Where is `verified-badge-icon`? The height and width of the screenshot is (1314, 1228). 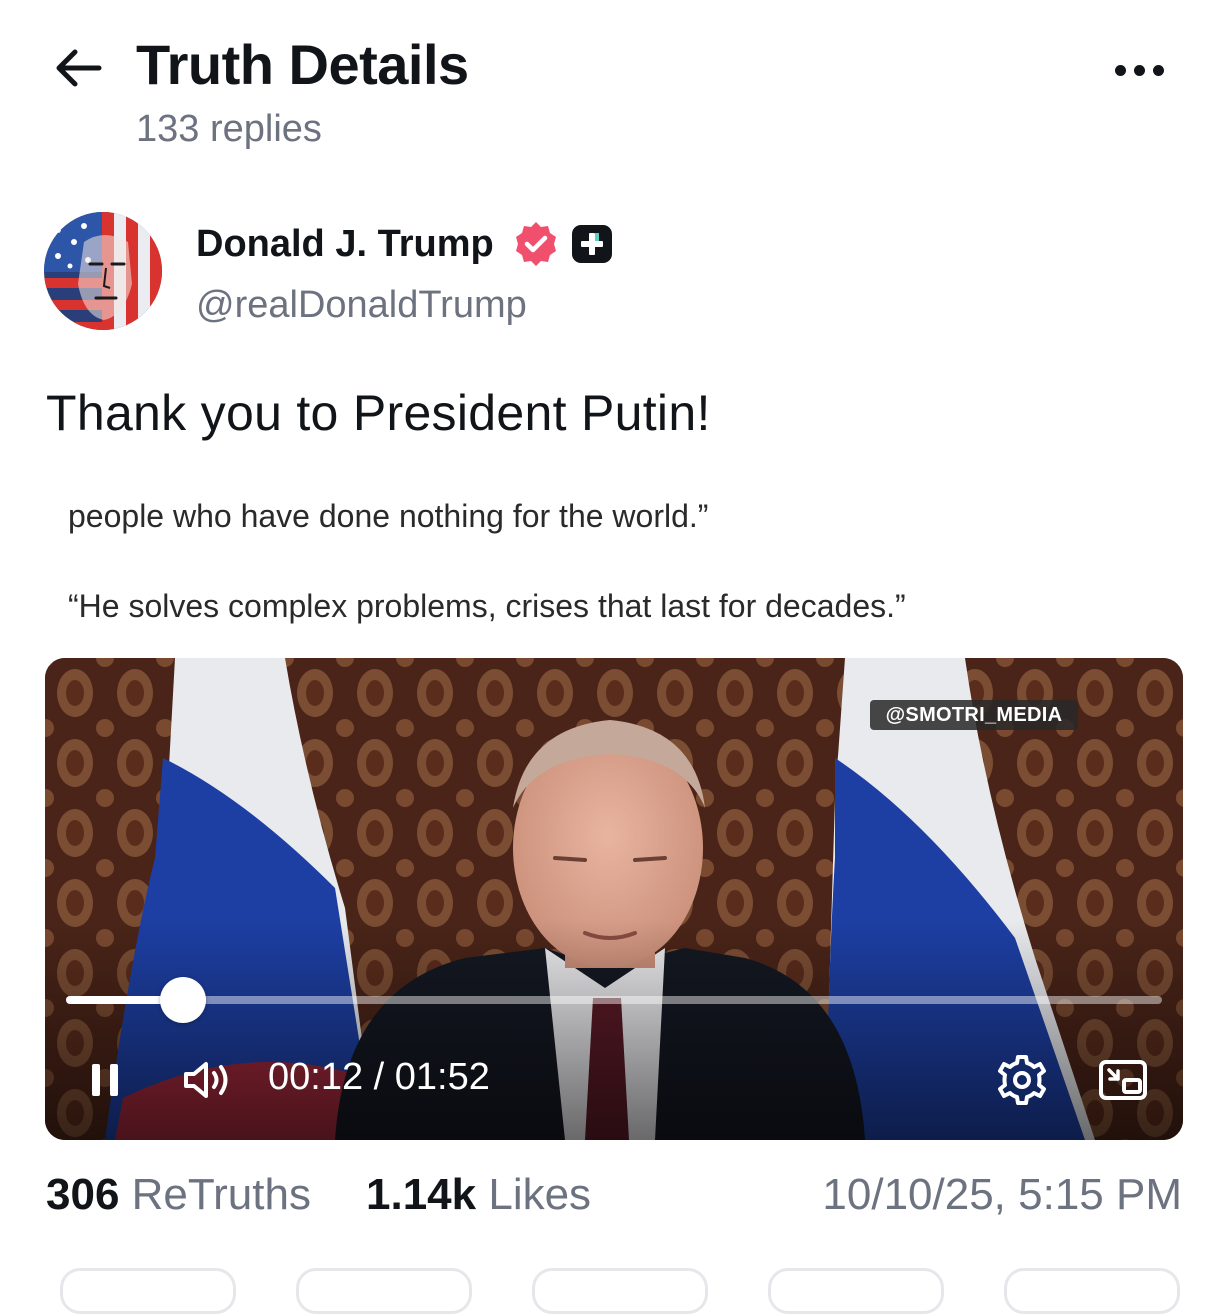
verified-badge-icon is located at coordinates (536, 244).